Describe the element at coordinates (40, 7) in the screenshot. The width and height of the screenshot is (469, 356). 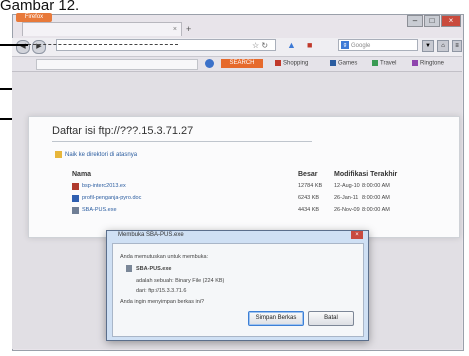
I see `figure-caption: Gambar 12.` at that location.